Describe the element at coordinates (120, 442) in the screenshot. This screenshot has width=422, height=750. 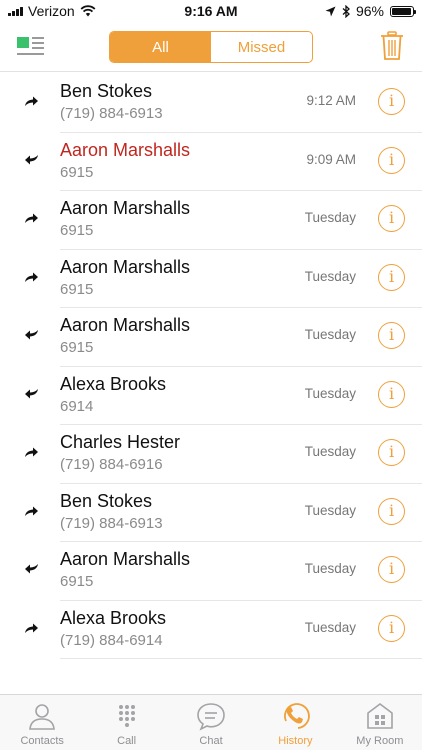
I see `contact-name: Charles Hester` at that location.